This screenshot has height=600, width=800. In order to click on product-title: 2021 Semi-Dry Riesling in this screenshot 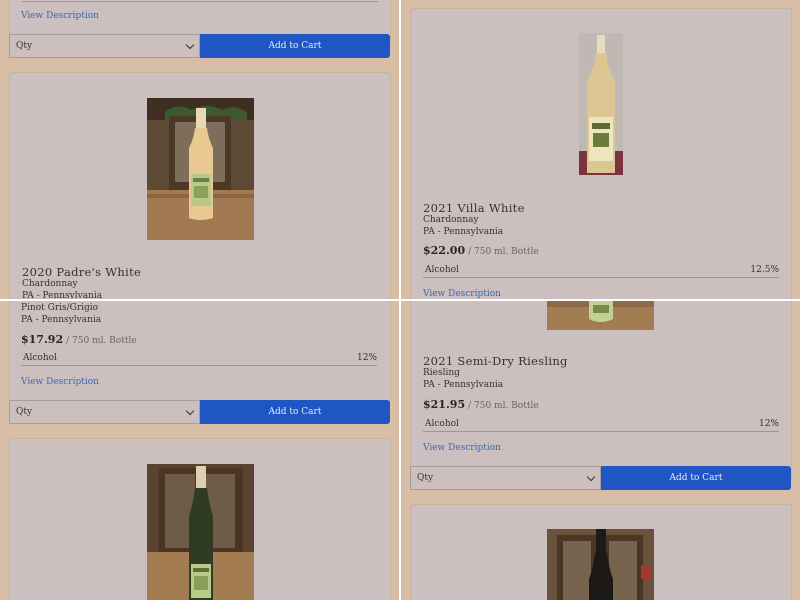, I will do `click(495, 361)`.